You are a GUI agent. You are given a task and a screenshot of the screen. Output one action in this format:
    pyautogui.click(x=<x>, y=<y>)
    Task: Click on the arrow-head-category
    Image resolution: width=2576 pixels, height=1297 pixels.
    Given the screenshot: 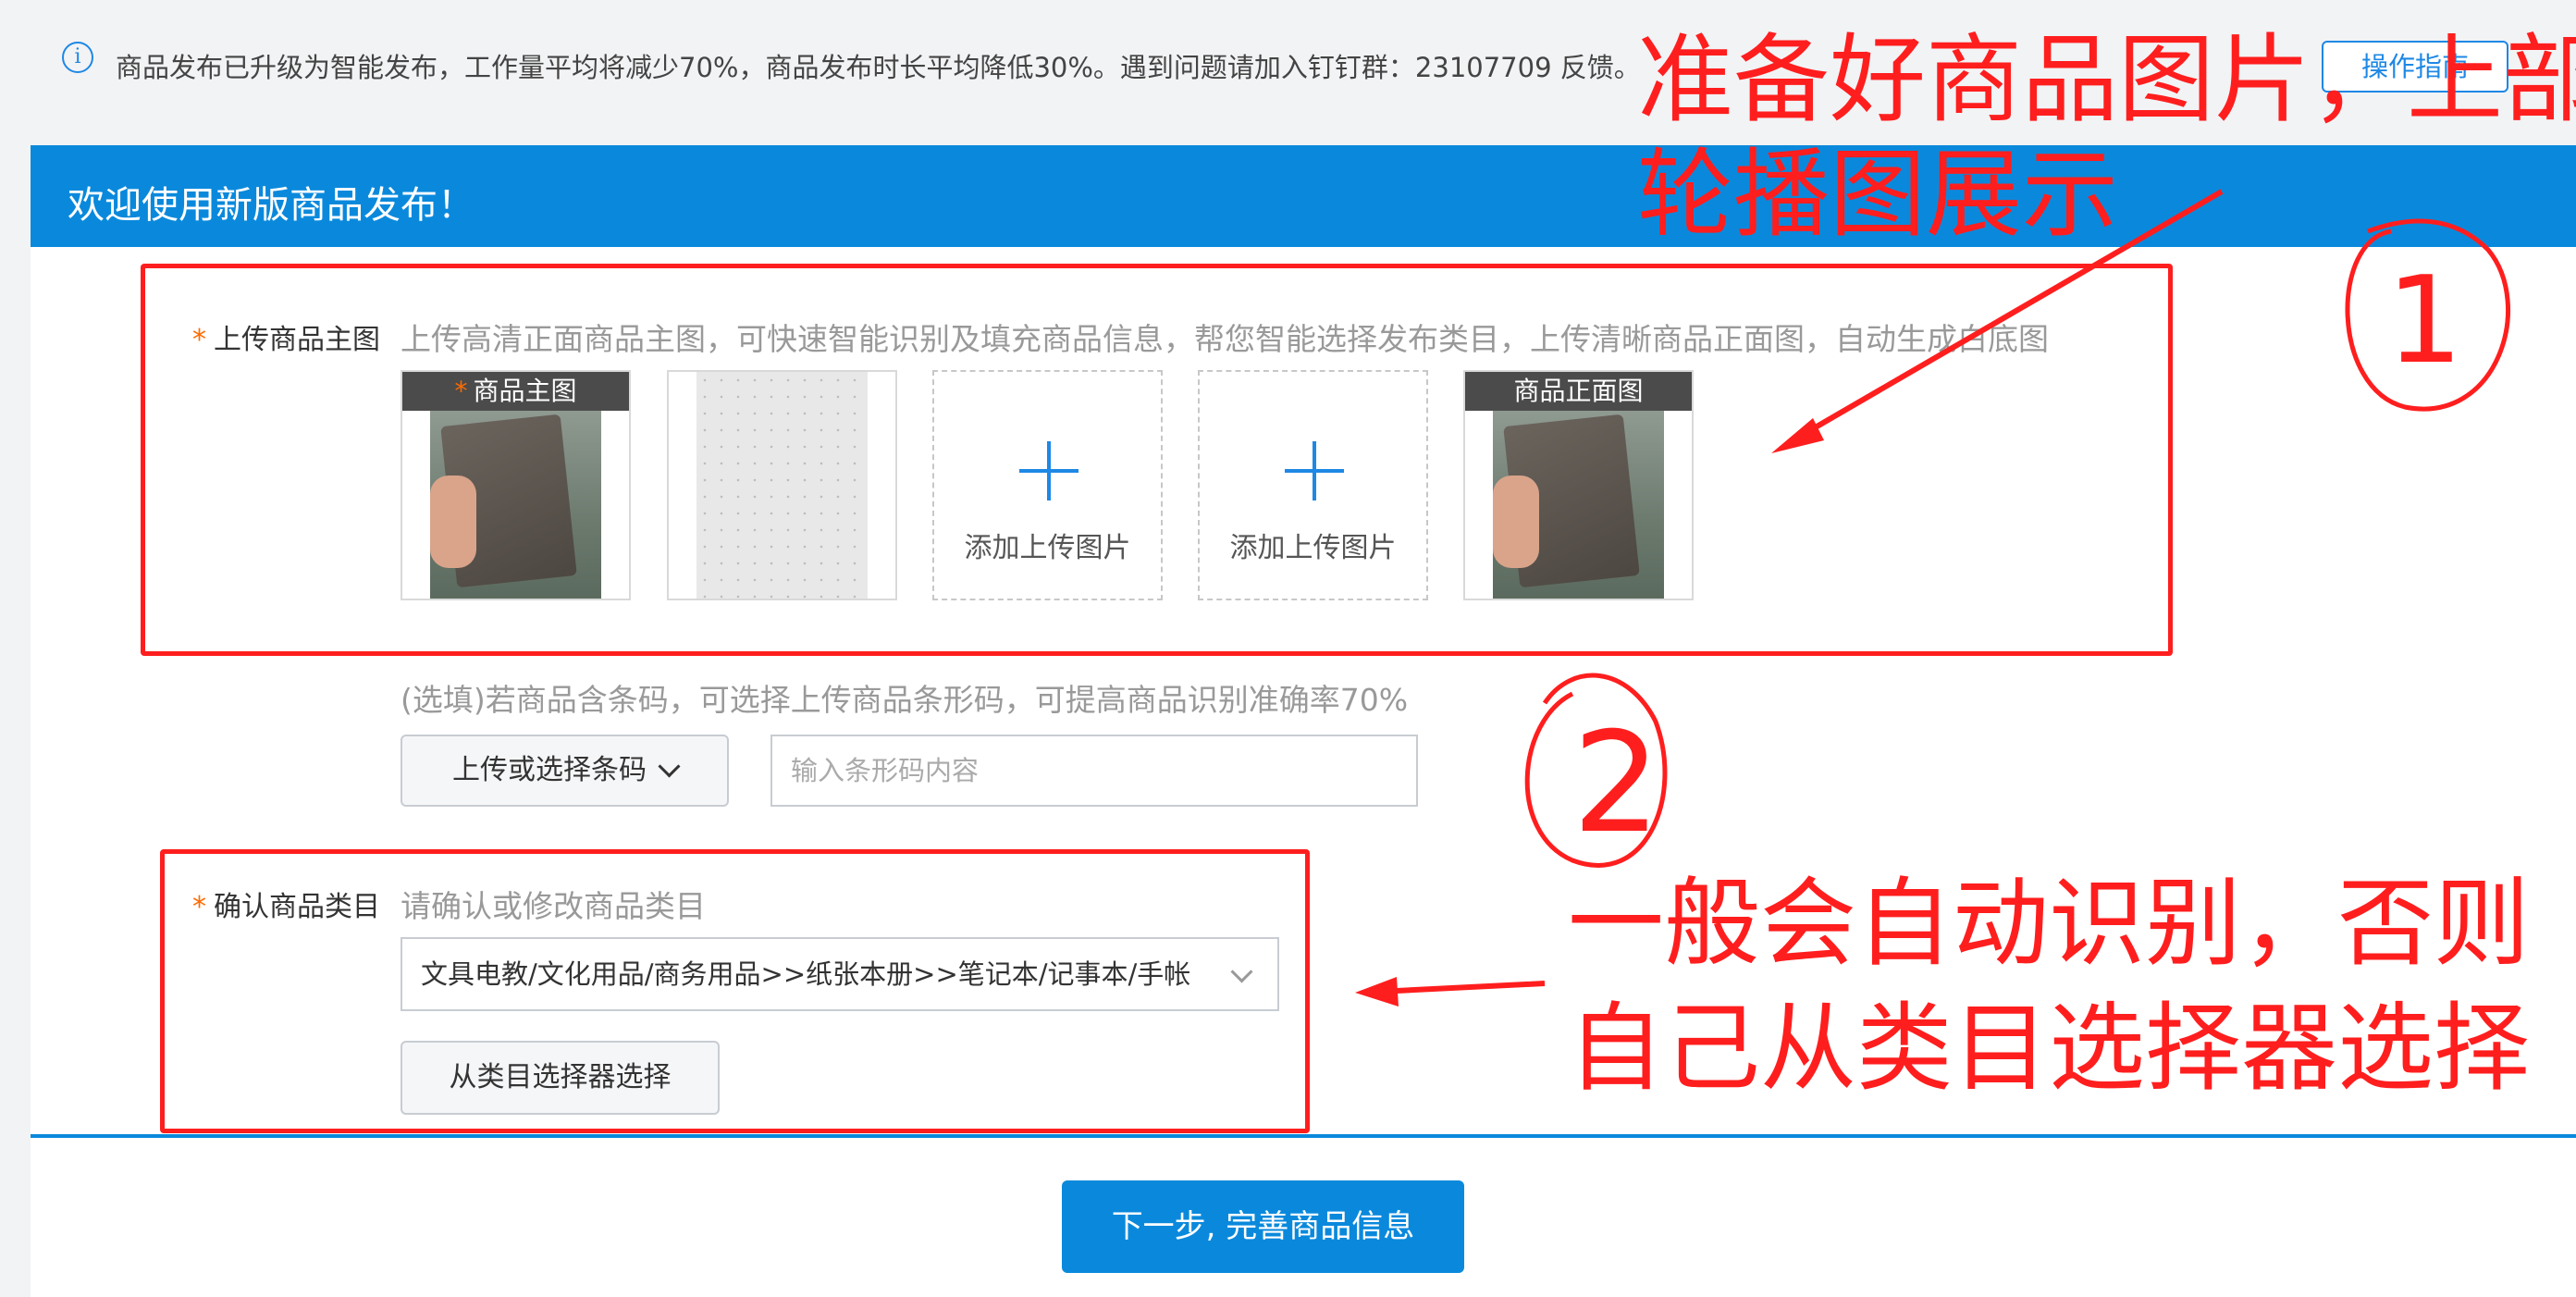 What is the action you would take?
    pyautogui.click(x=1377, y=992)
    